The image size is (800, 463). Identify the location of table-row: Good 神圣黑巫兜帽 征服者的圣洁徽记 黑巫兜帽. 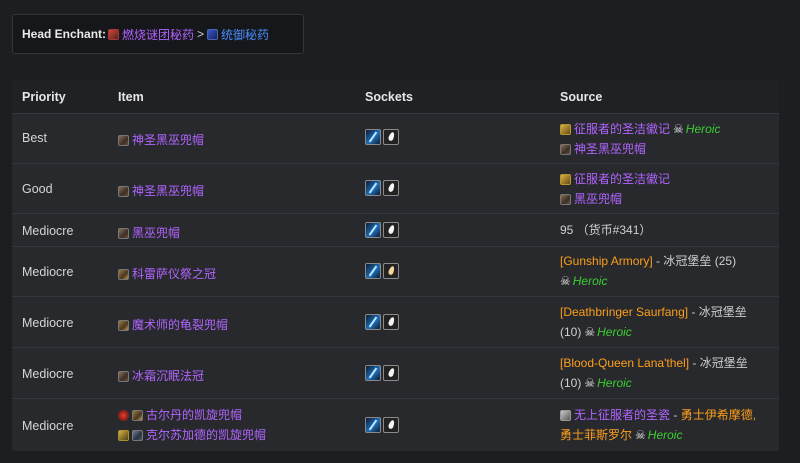
(395, 188).